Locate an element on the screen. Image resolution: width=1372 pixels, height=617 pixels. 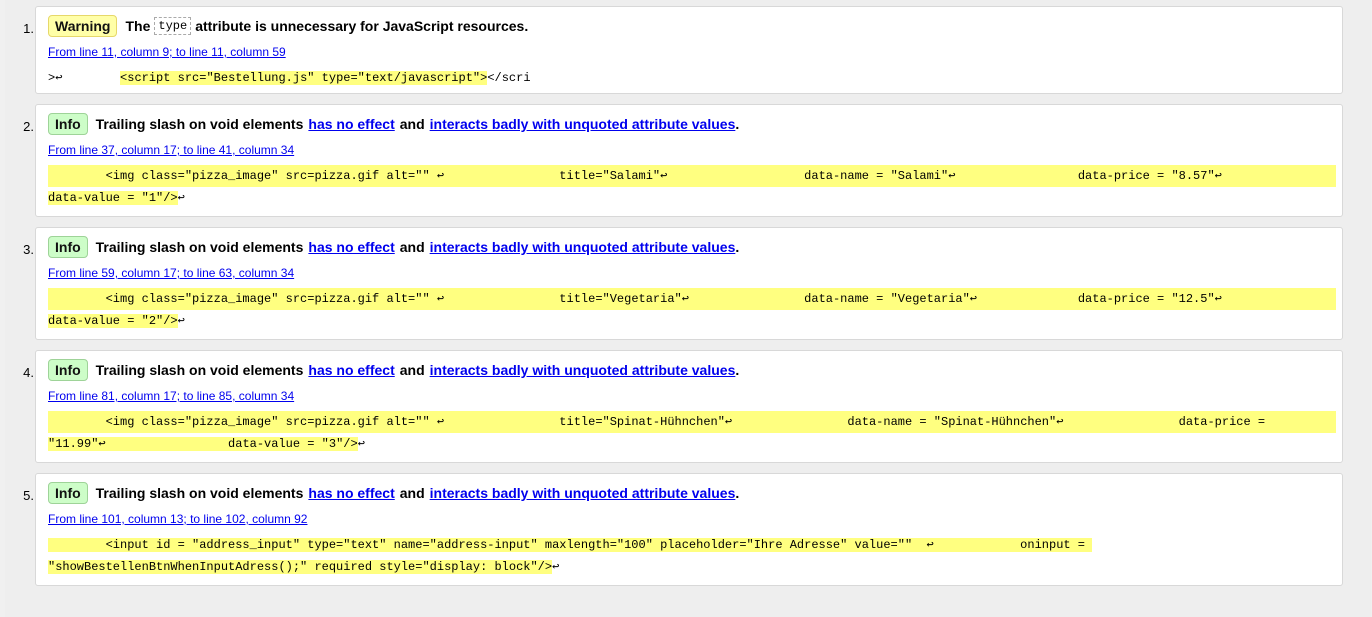
warning-badge: Warning is located at coordinates (83, 26).